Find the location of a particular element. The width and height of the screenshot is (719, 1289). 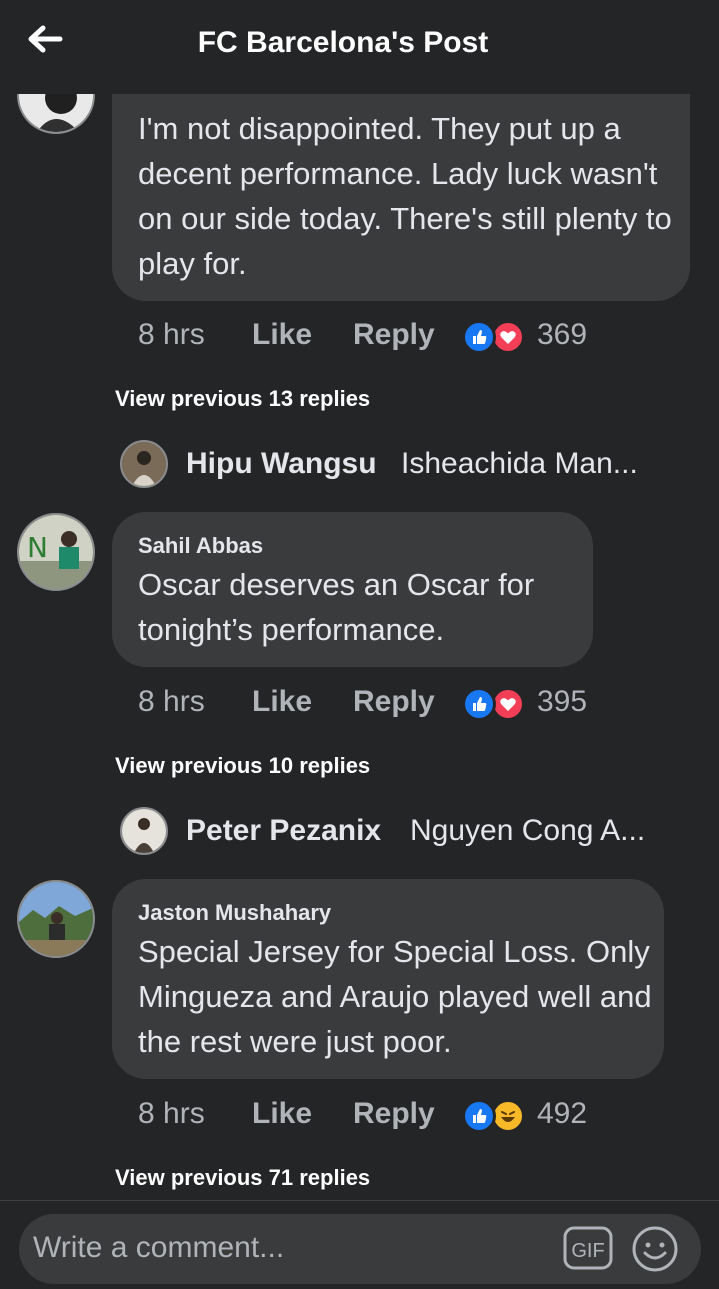

svg-text: N is located at coordinates (37, 547).